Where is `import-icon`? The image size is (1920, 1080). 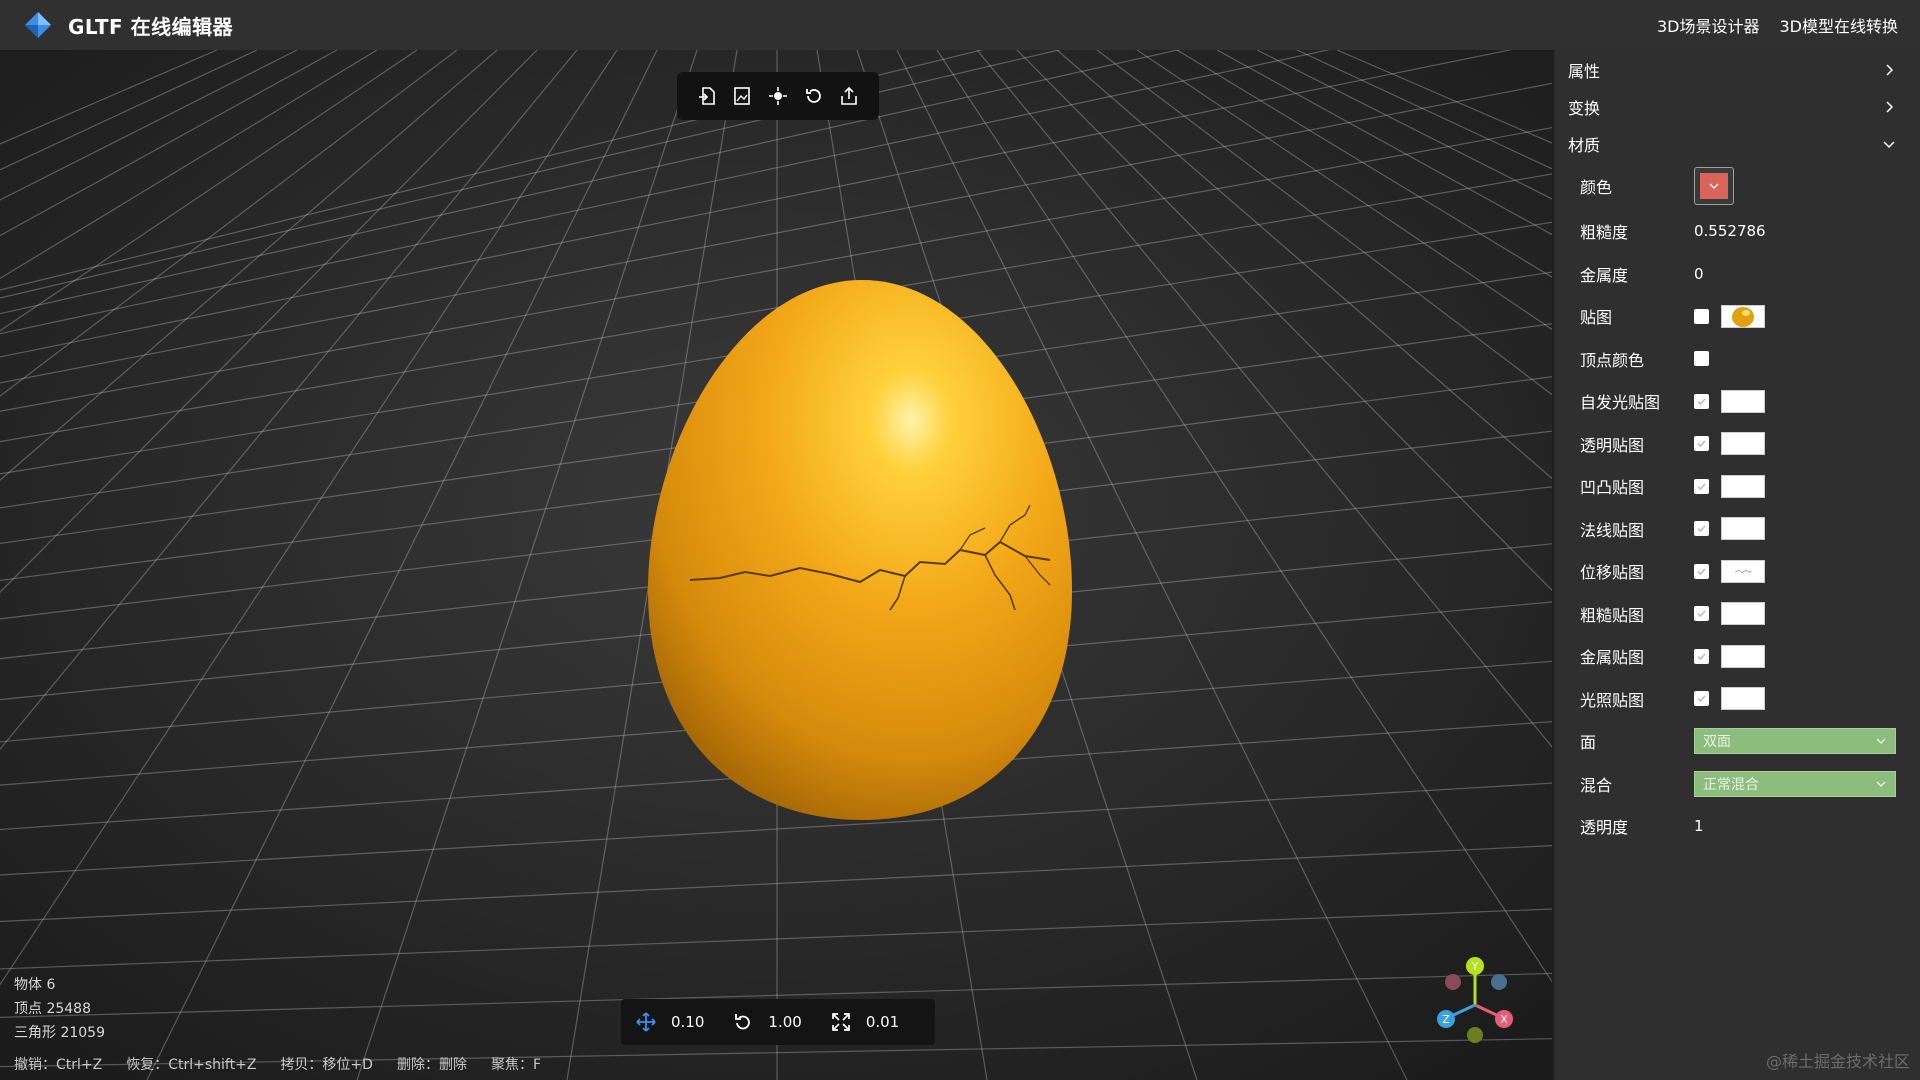 import-icon is located at coordinates (707, 96).